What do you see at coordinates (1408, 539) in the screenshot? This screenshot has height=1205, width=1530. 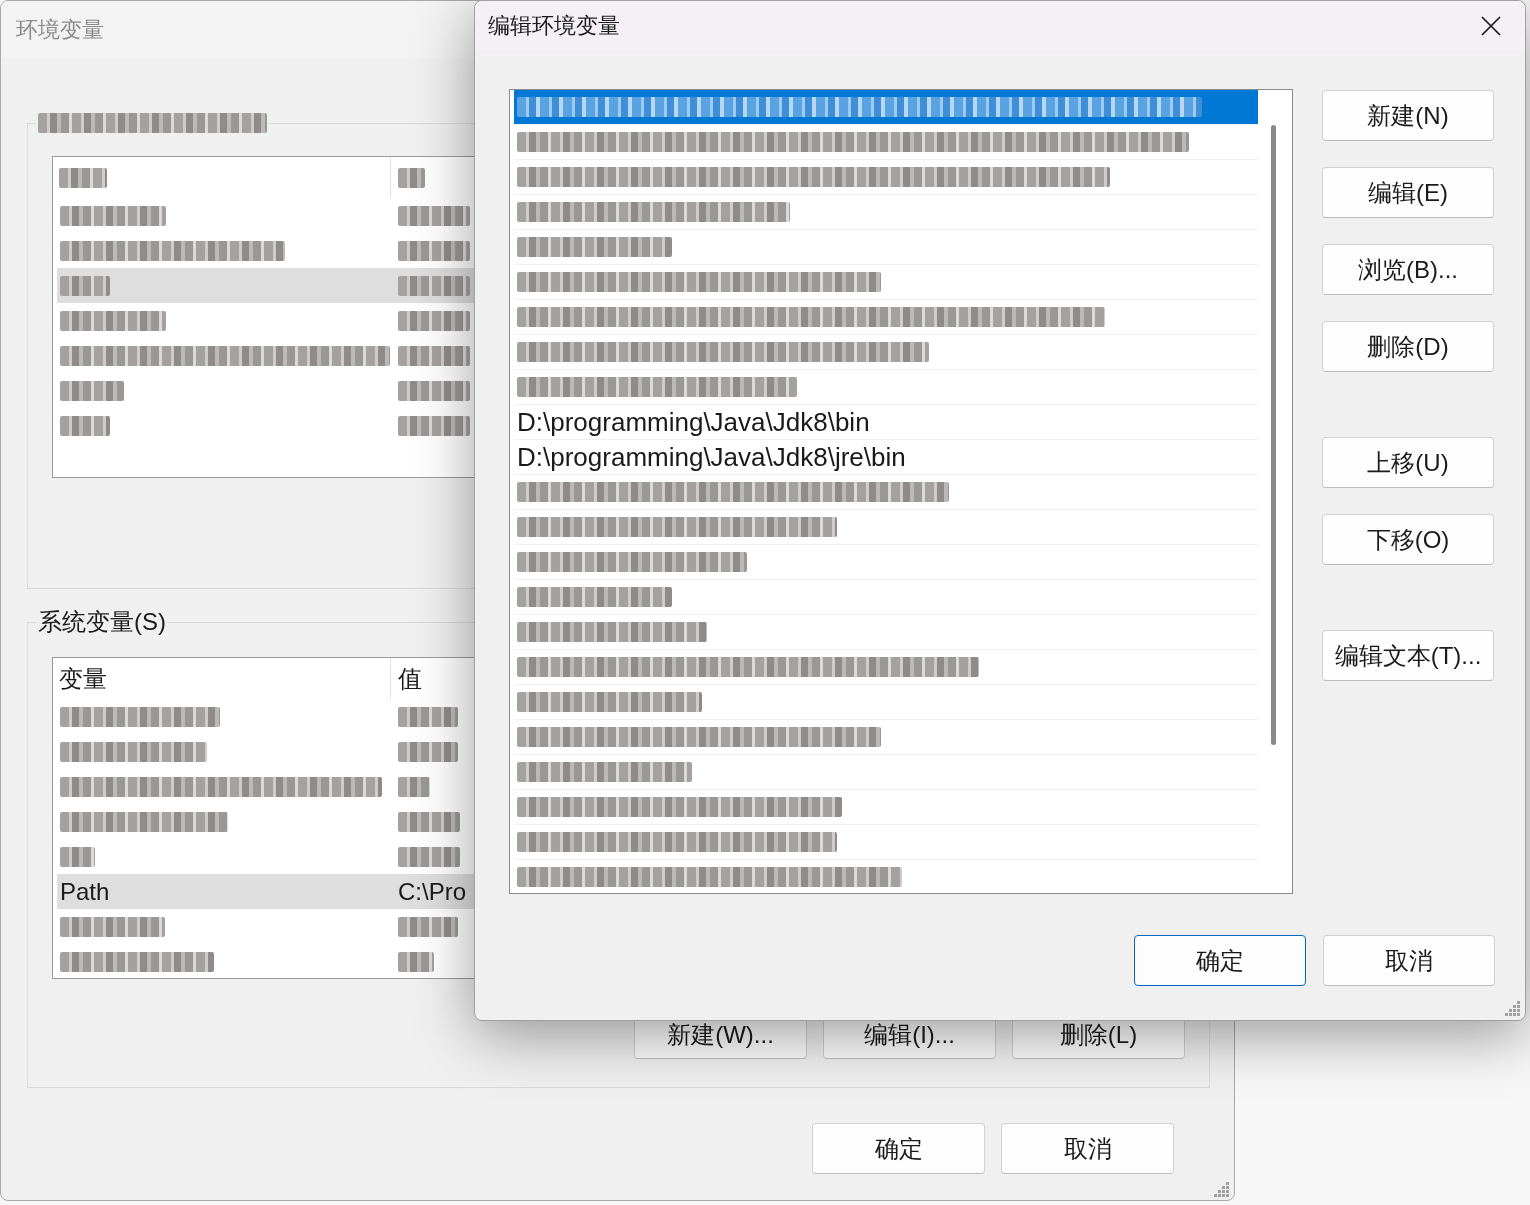 I see `side-button: 下移(O)` at bounding box center [1408, 539].